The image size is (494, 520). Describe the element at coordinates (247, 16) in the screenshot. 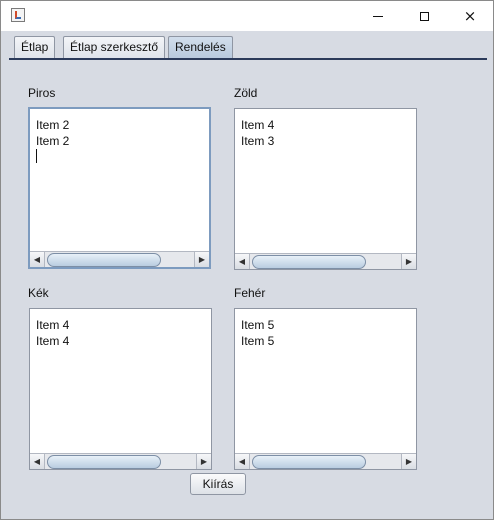

I see `title-bar: ×` at that location.